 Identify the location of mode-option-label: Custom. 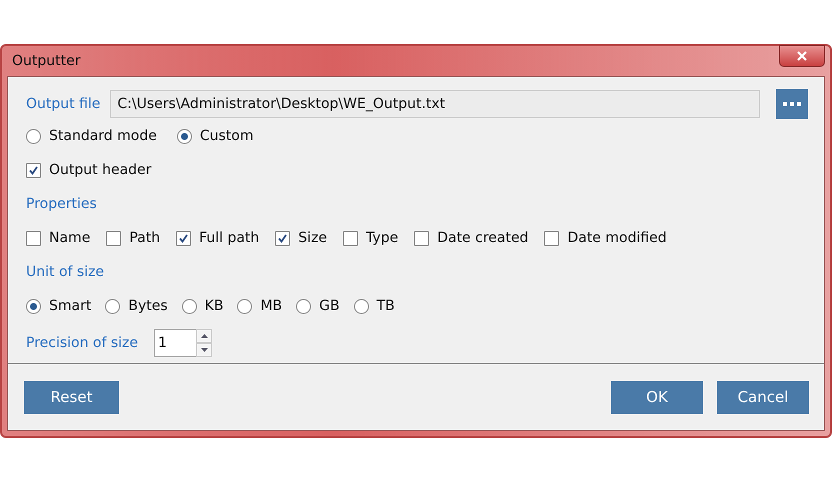
(227, 136).